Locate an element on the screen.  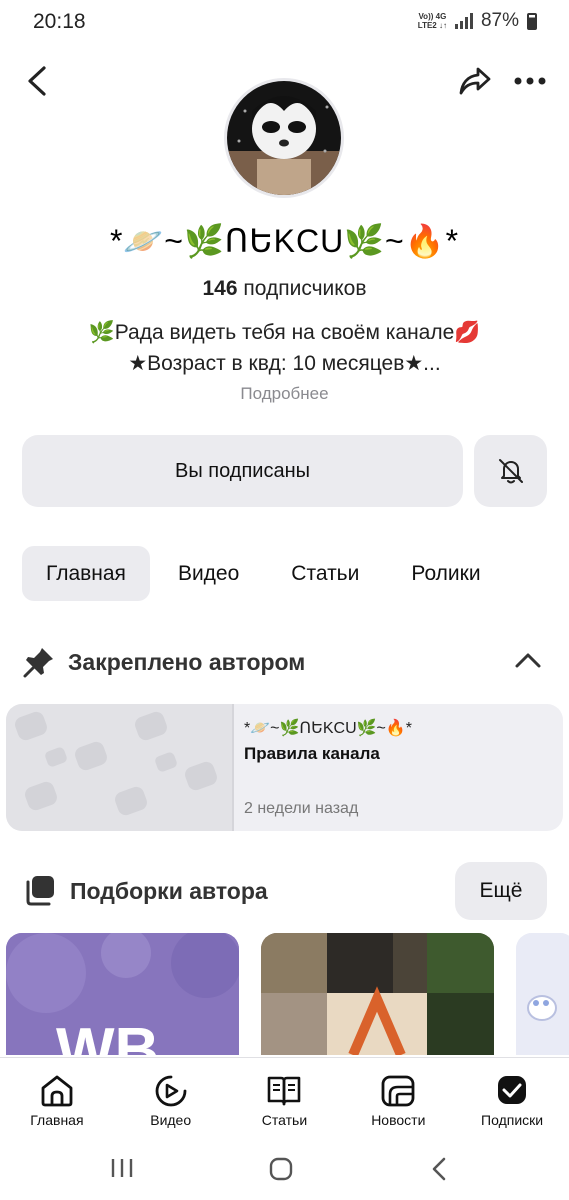
card-divider is located at coordinates (233, 767).